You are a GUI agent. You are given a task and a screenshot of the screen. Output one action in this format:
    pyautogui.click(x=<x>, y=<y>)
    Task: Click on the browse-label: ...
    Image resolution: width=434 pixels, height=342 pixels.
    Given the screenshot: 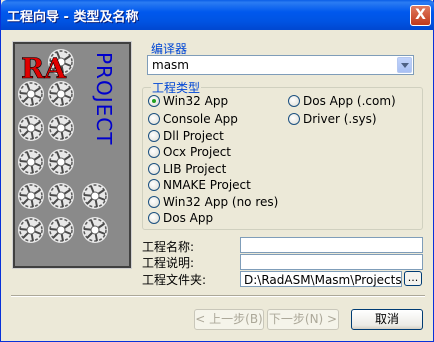 What is the action you would take?
    pyautogui.click(x=413, y=277)
    